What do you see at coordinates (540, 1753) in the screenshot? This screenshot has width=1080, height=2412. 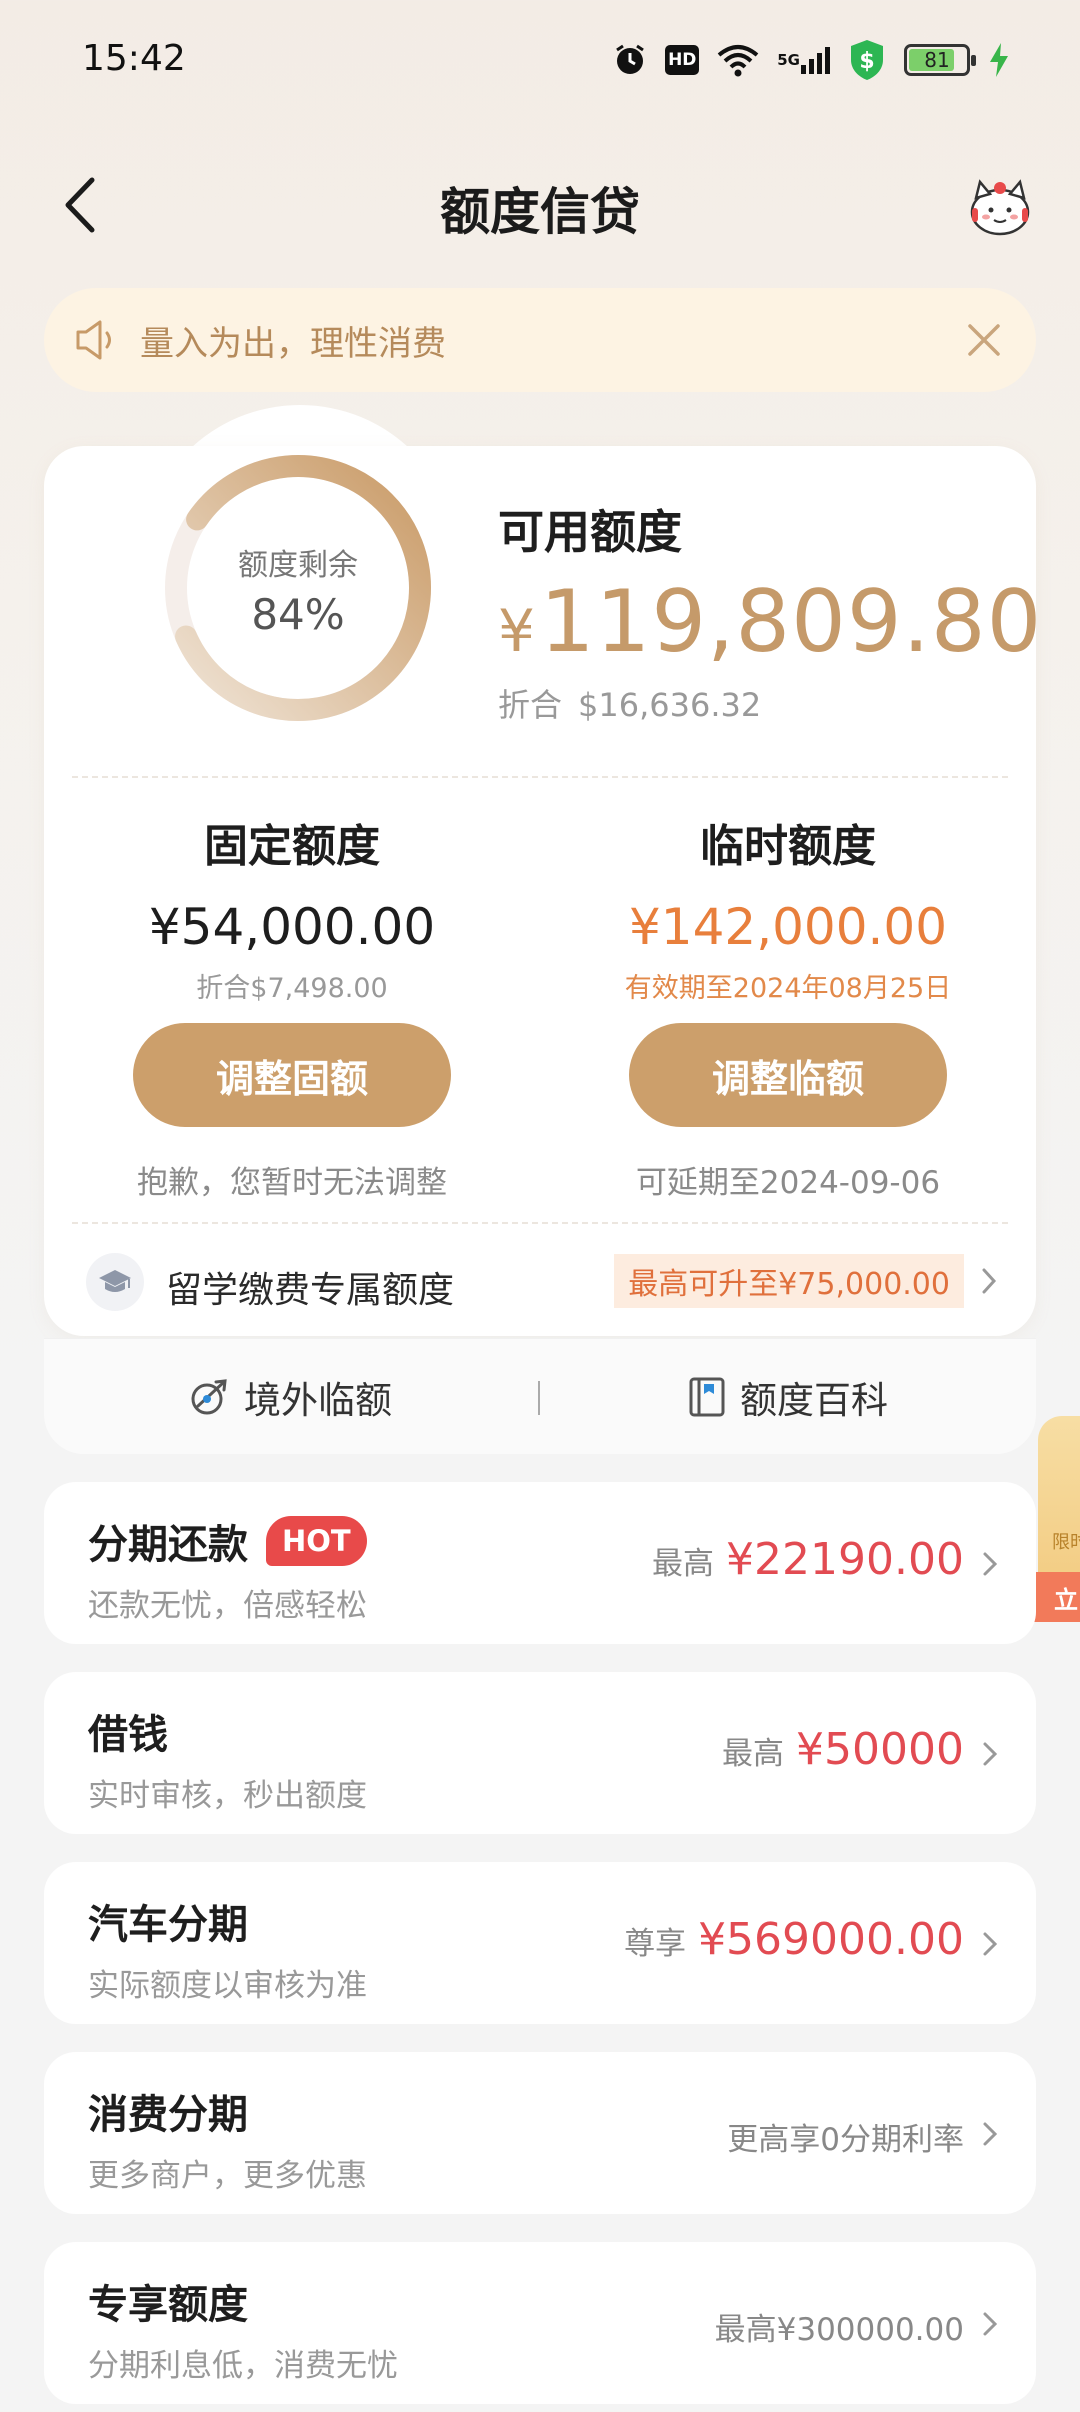 I see `service-card-borrow: 借钱 实时审核，秒出额度 最高 ¥50000` at bounding box center [540, 1753].